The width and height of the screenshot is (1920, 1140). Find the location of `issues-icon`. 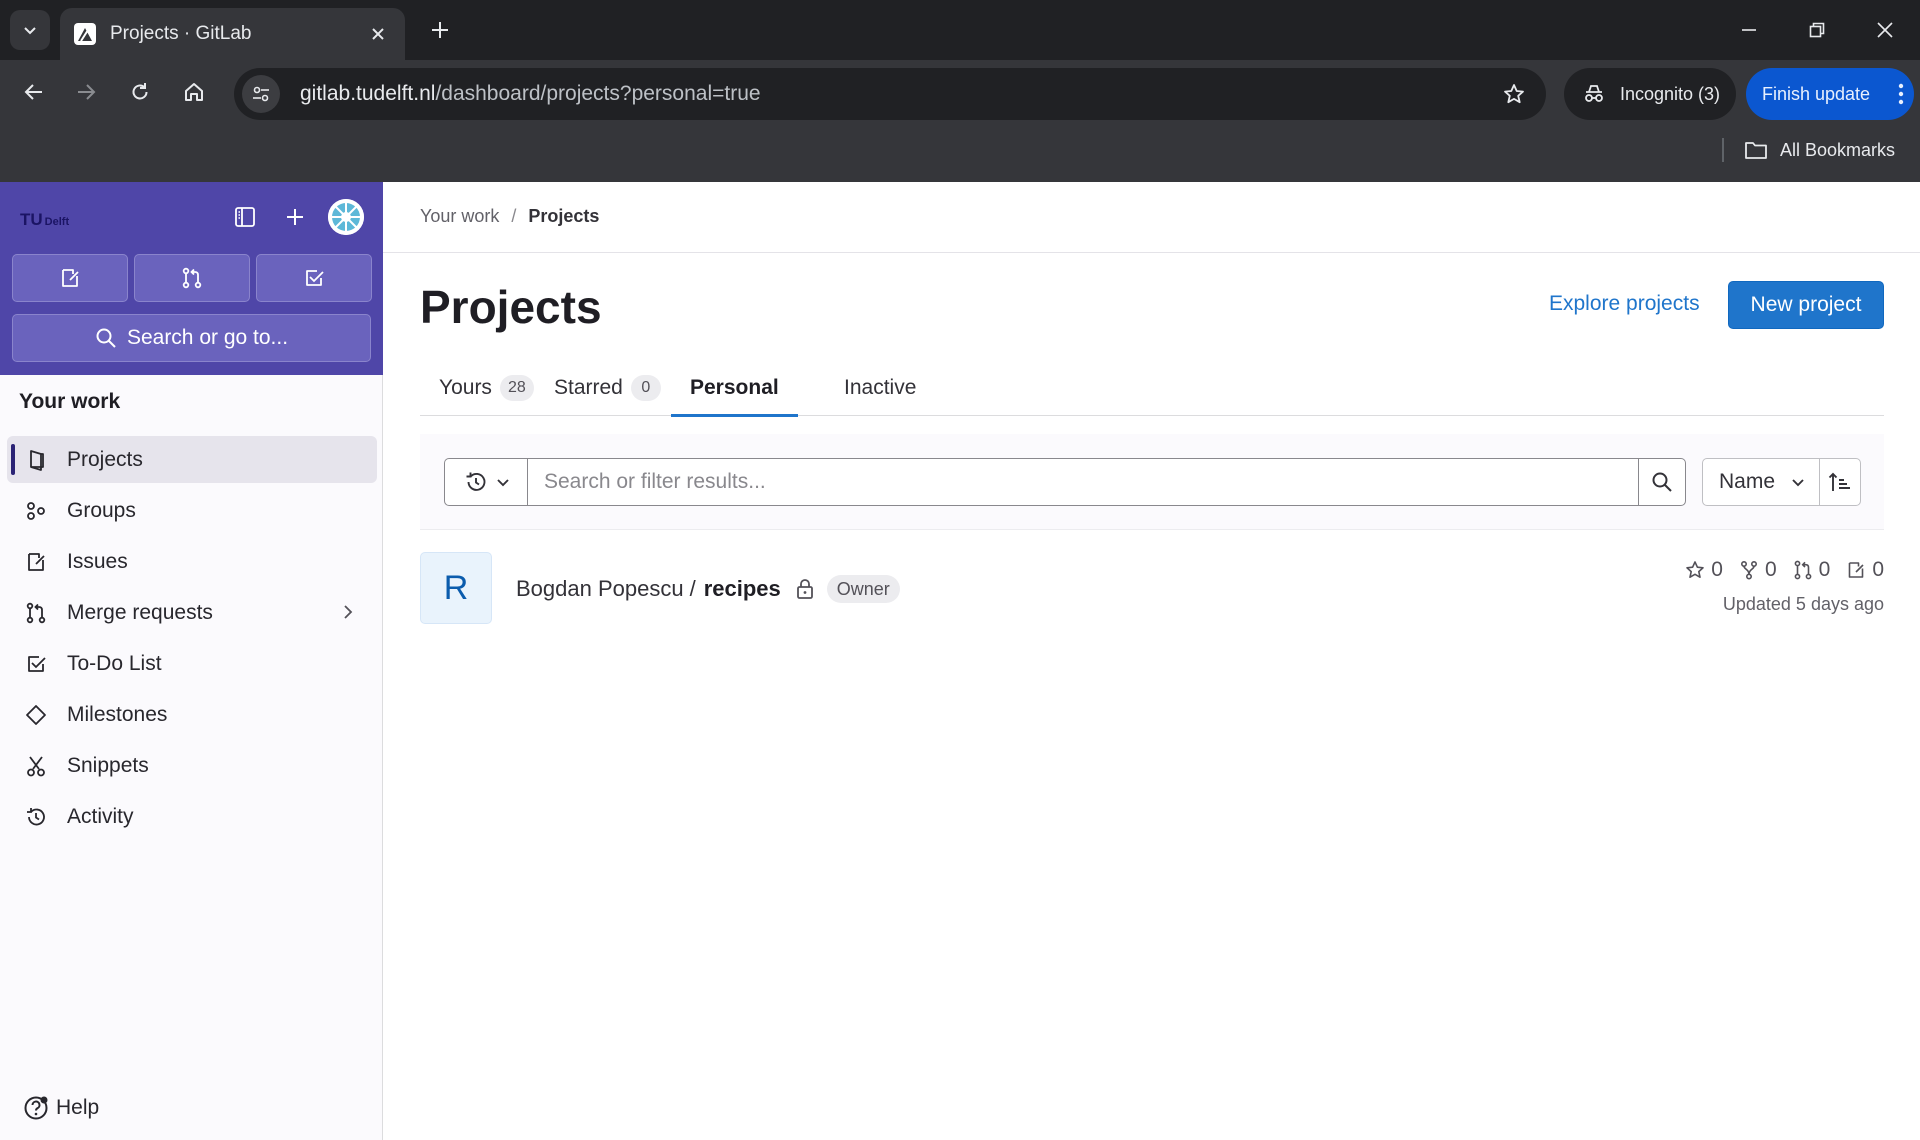

issues-icon is located at coordinates (36, 562).